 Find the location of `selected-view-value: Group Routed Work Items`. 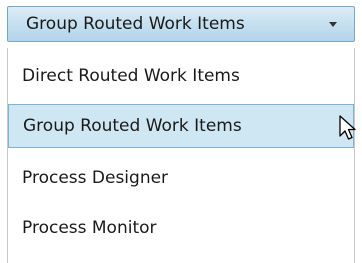

selected-view-value: Group Routed Work Items is located at coordinates (135, 24).